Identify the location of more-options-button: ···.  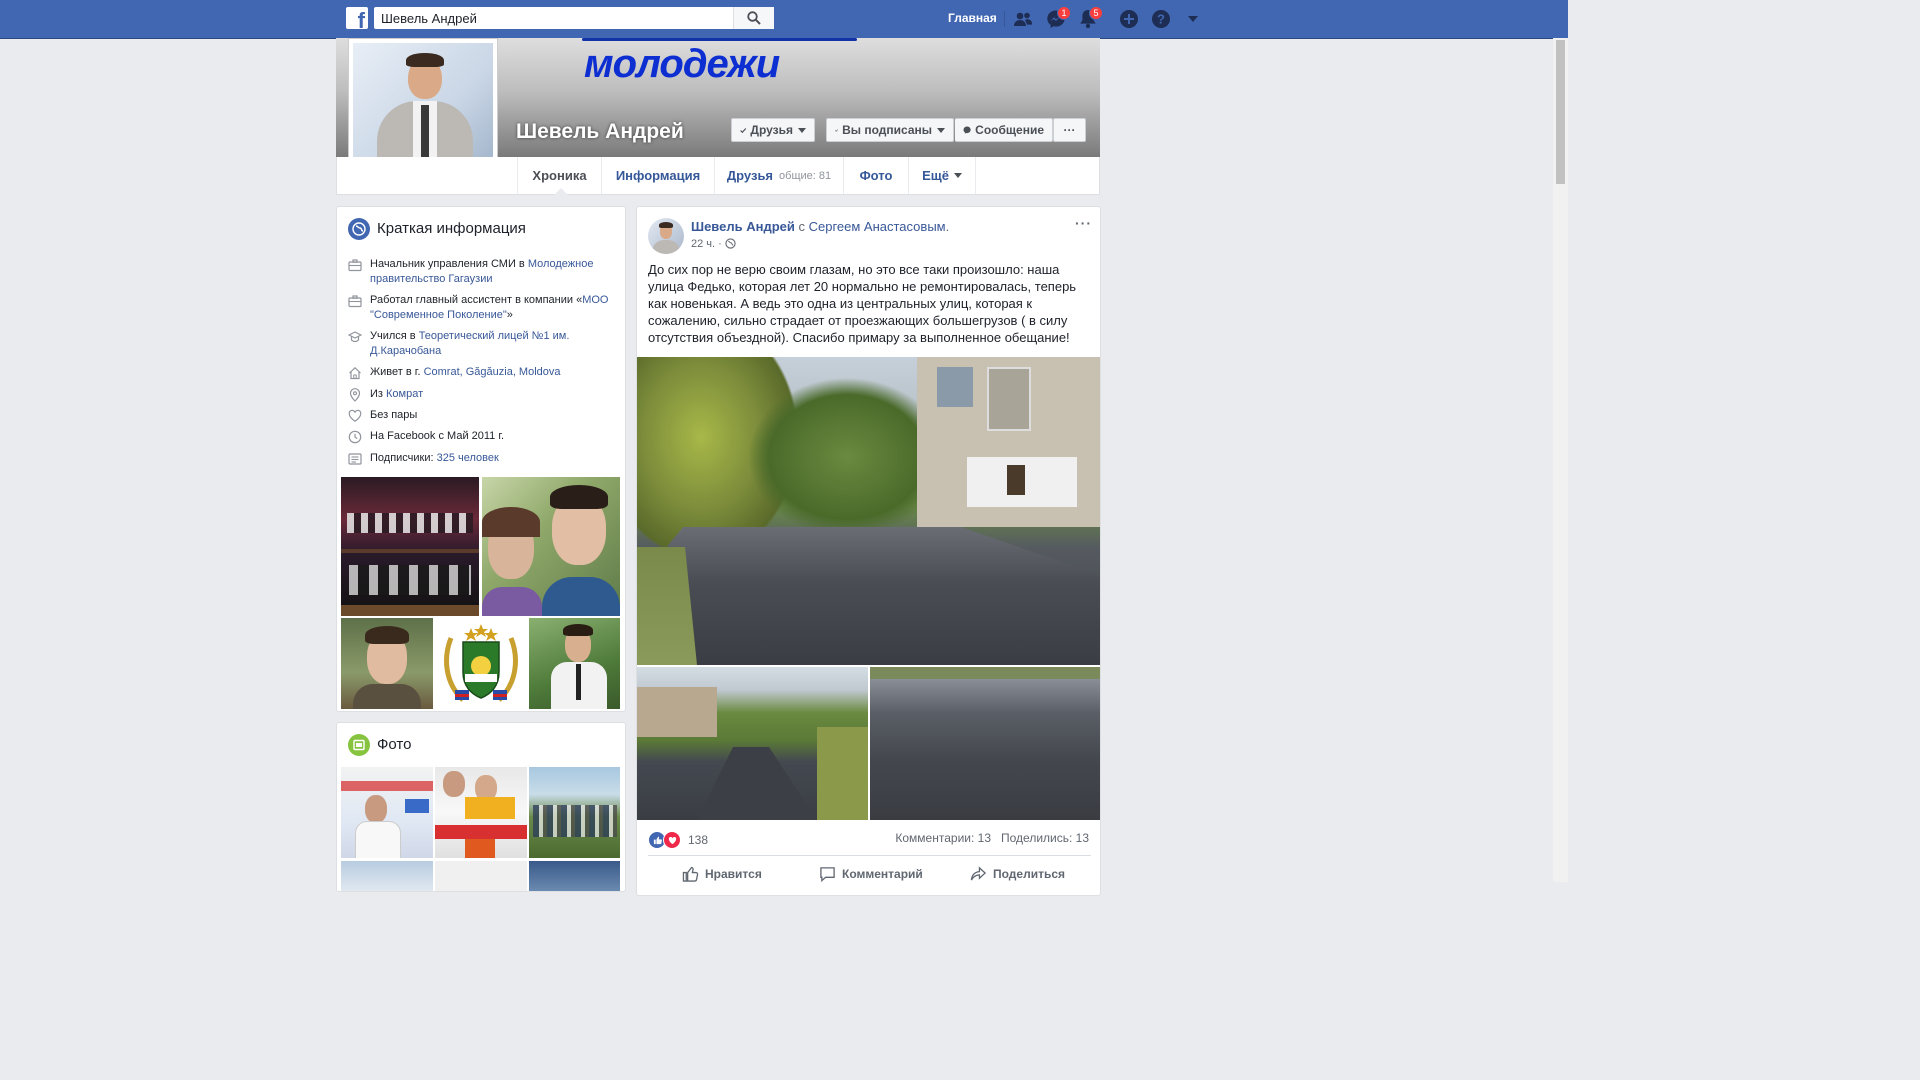
(1069, 130).